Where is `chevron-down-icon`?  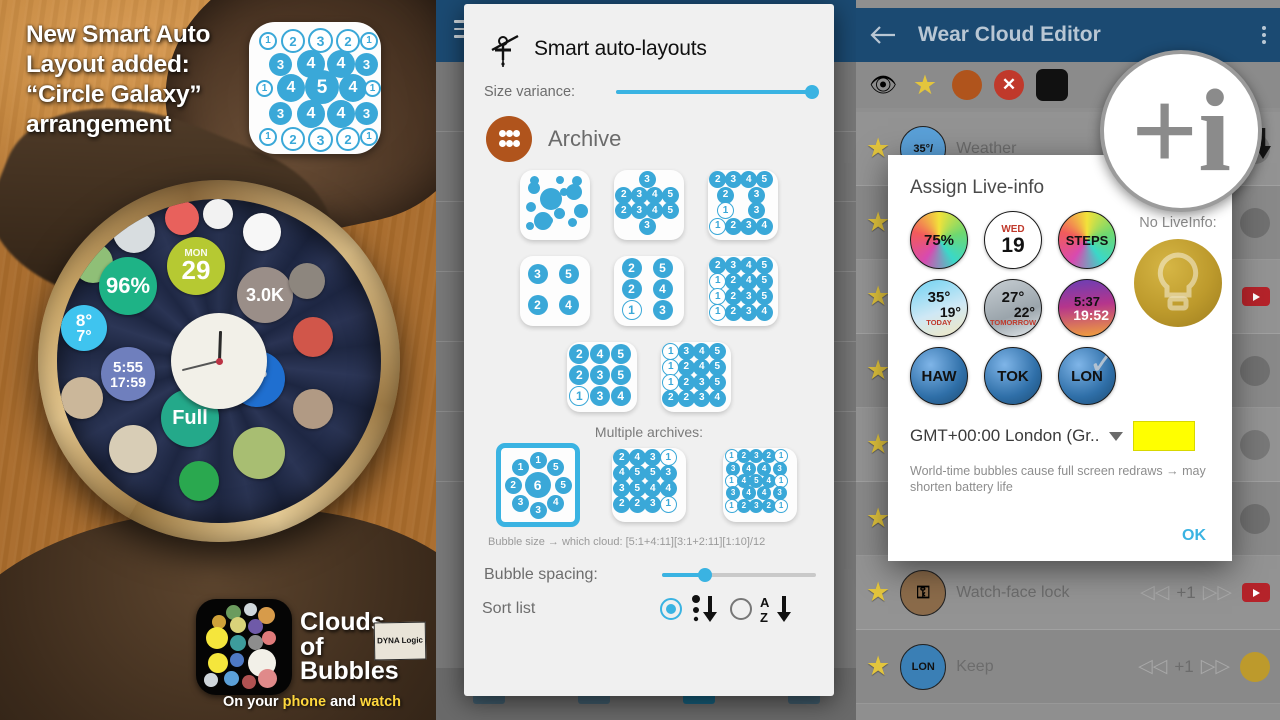 chevron-down-icon is located at coordinates (1116, 436).